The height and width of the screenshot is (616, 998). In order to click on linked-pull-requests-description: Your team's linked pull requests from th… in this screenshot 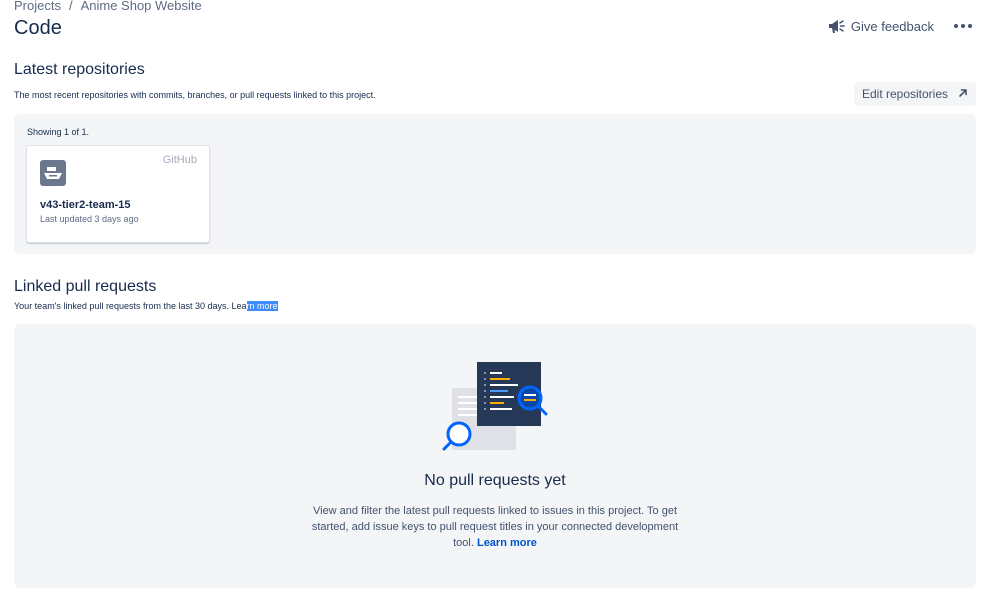, I will do `click(146, 306)`.